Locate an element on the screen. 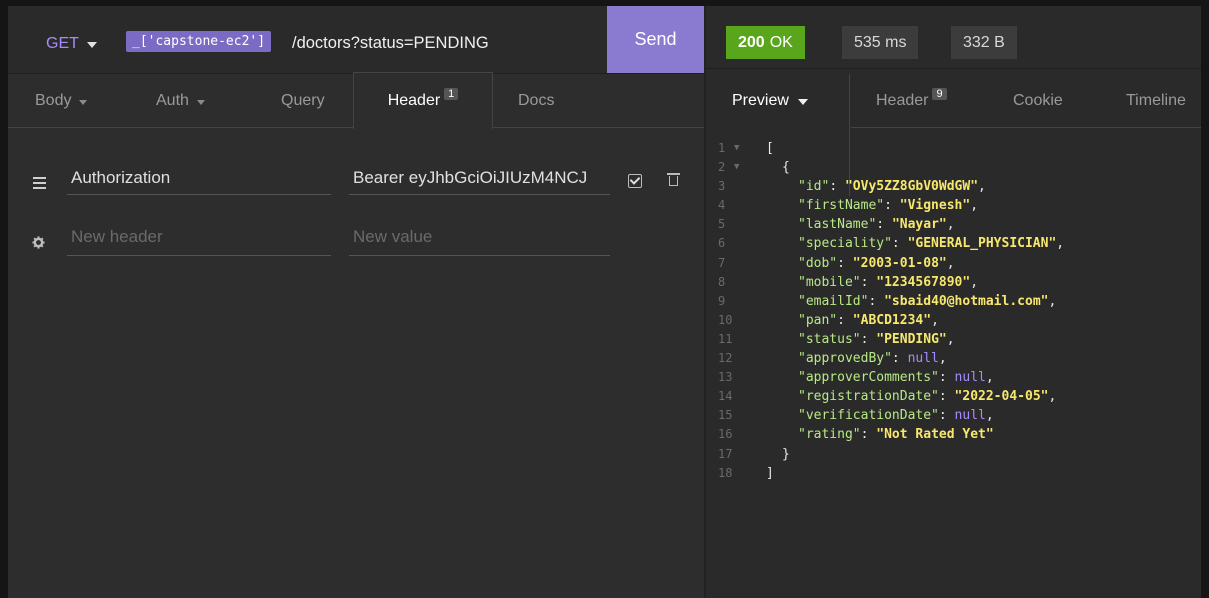 The height and width of the screenshot is (598, 1209). code-line: 8 "mobile": "1234567890", is located at coordinates (953, 282).